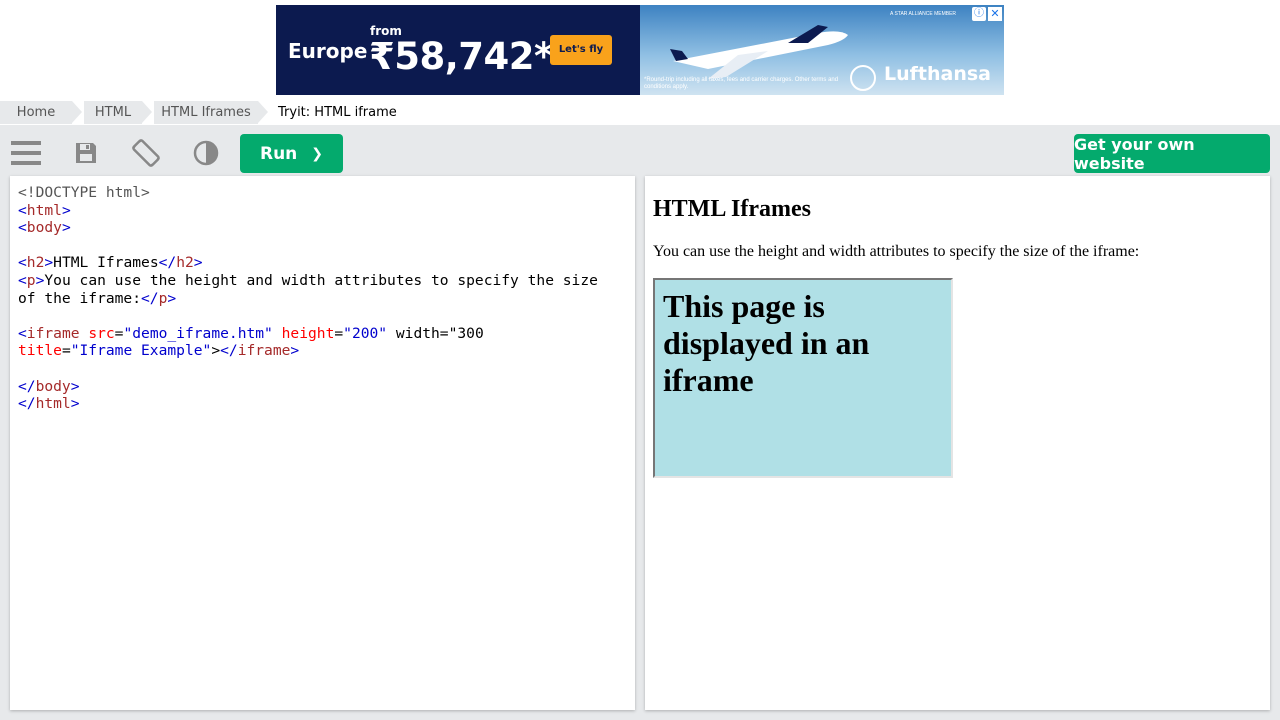 This screenshot has width=1280, height=720. I want to click on breadcrumb-current: Tryit: HTML iframe, so click(337, 112).